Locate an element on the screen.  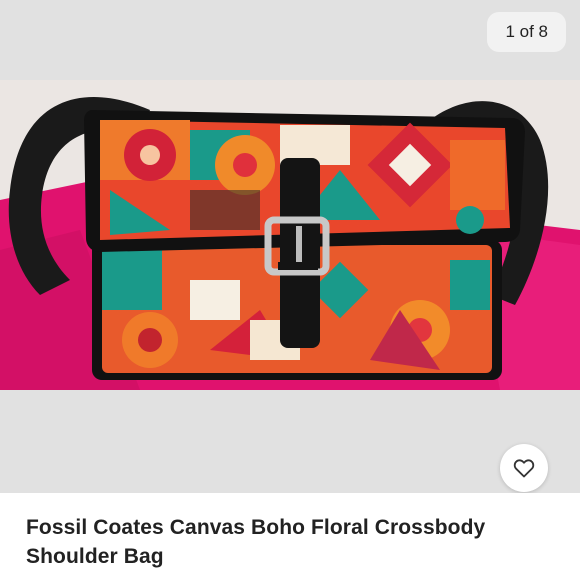
like-button is located at coordinates (524, 468).